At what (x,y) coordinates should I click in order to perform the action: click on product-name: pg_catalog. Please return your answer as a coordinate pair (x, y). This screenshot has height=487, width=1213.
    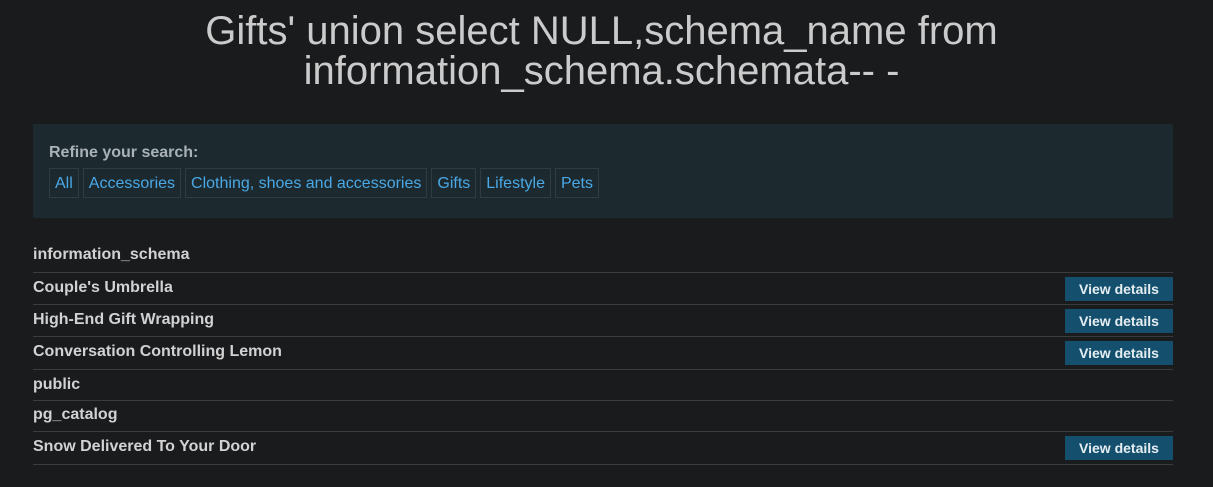
    Looking at the image, I should click on (75, 414).